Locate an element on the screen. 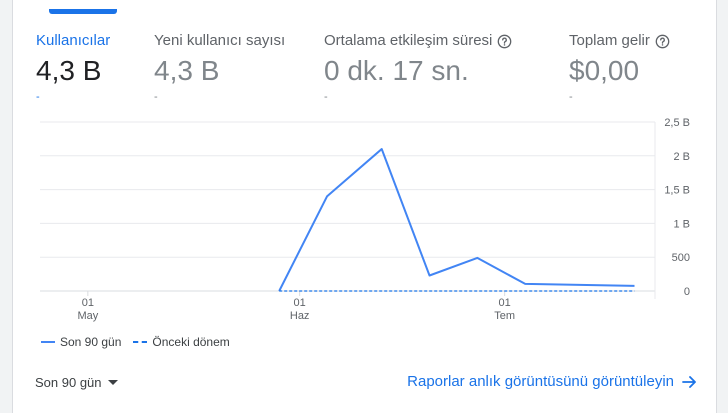  view-report-snapshot-link: Raporlar anlık görüntüsünü görüntüleyin is located at coordinates (552, 381).